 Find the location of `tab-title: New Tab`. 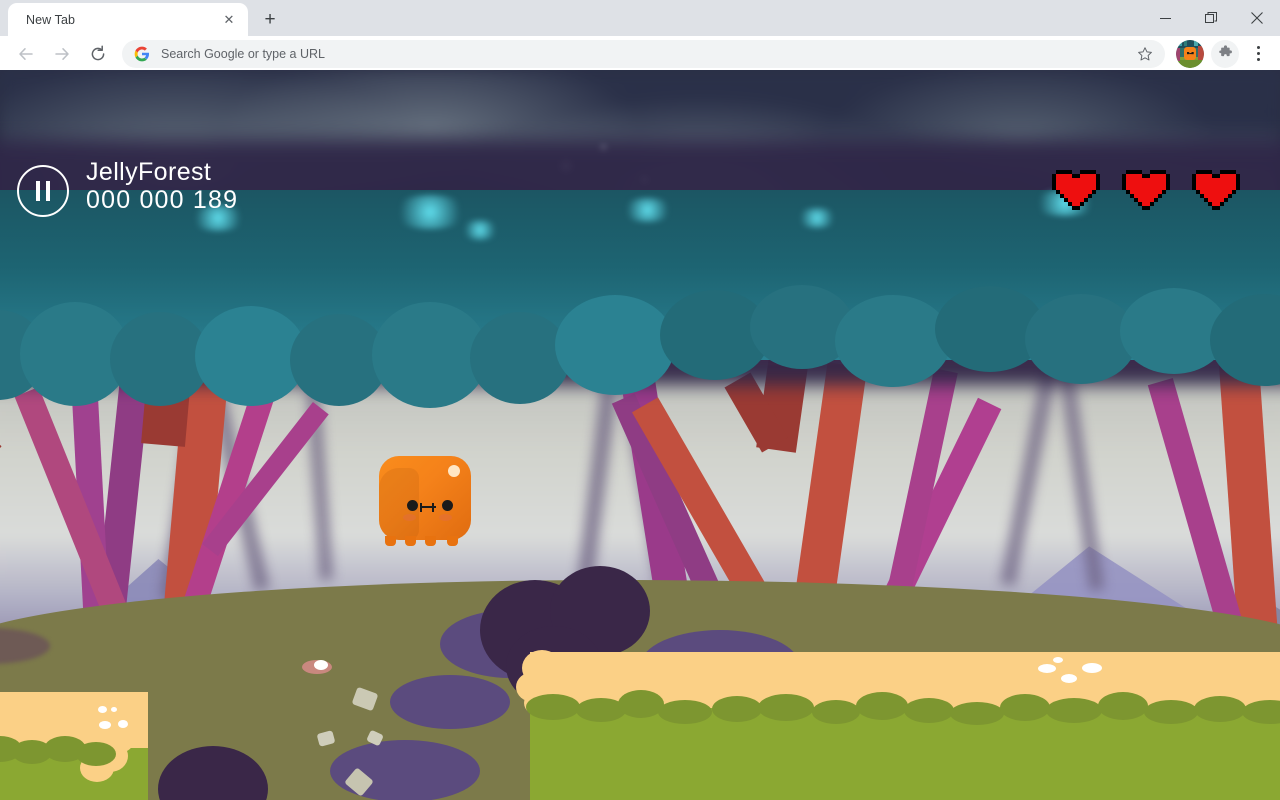

tab-title: New Tab is located at coordinates (51, 19).